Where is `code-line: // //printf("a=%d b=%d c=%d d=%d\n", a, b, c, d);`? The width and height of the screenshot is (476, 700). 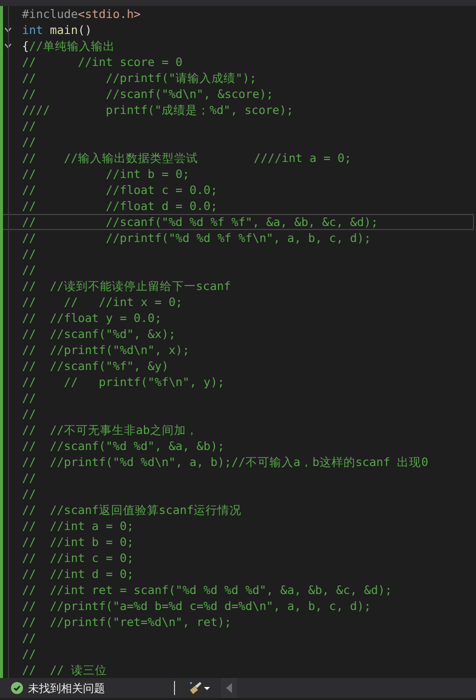
code-line: // //printf("a=%d b=%d c=%d d=%d\n", a, b, c, d); is located at coordinates (197, 606).